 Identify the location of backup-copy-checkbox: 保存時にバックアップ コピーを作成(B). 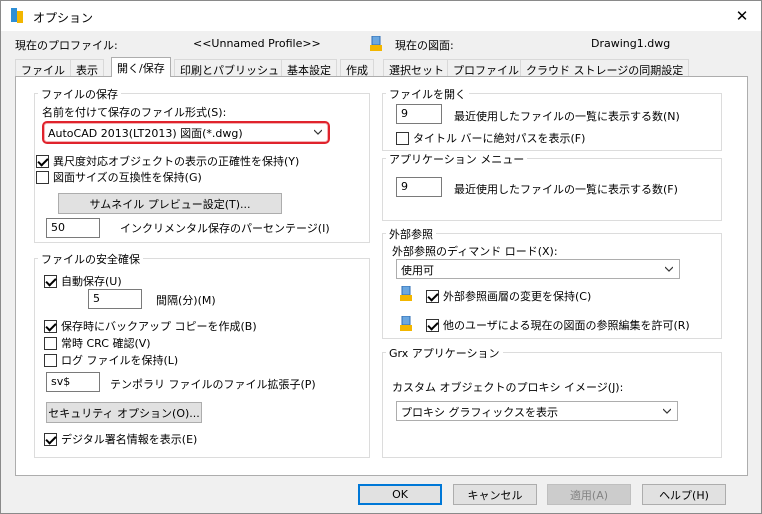
(150, 326).